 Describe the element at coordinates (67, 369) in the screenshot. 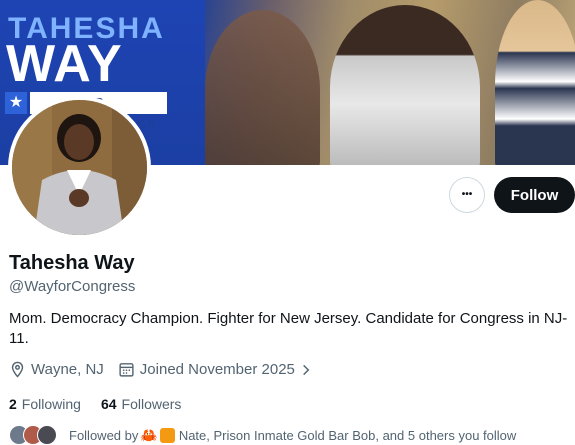

I see `location-text: Wayne, NJ` at that location.